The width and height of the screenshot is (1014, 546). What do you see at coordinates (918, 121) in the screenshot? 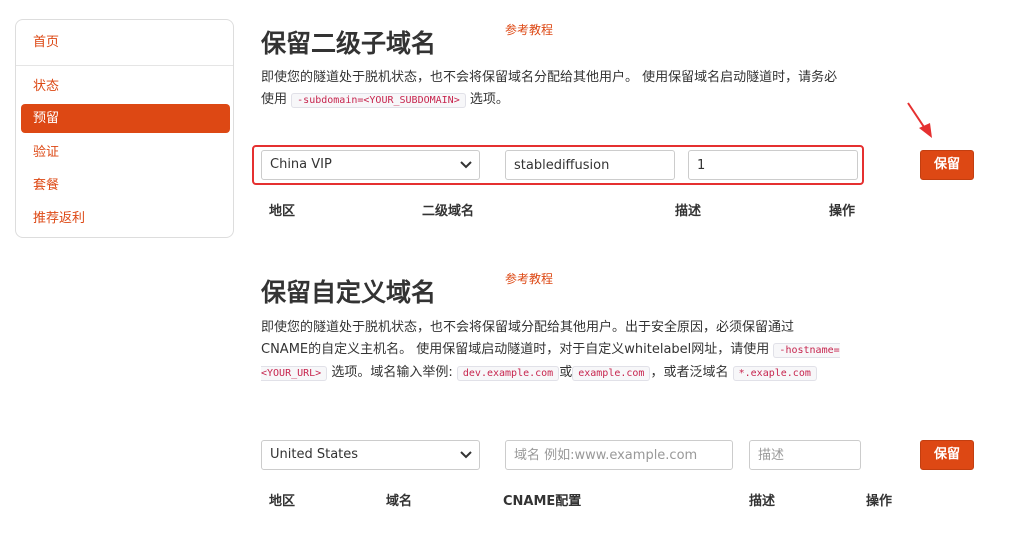
I see `red-arrow-icon` at bounding box center [918, 121].